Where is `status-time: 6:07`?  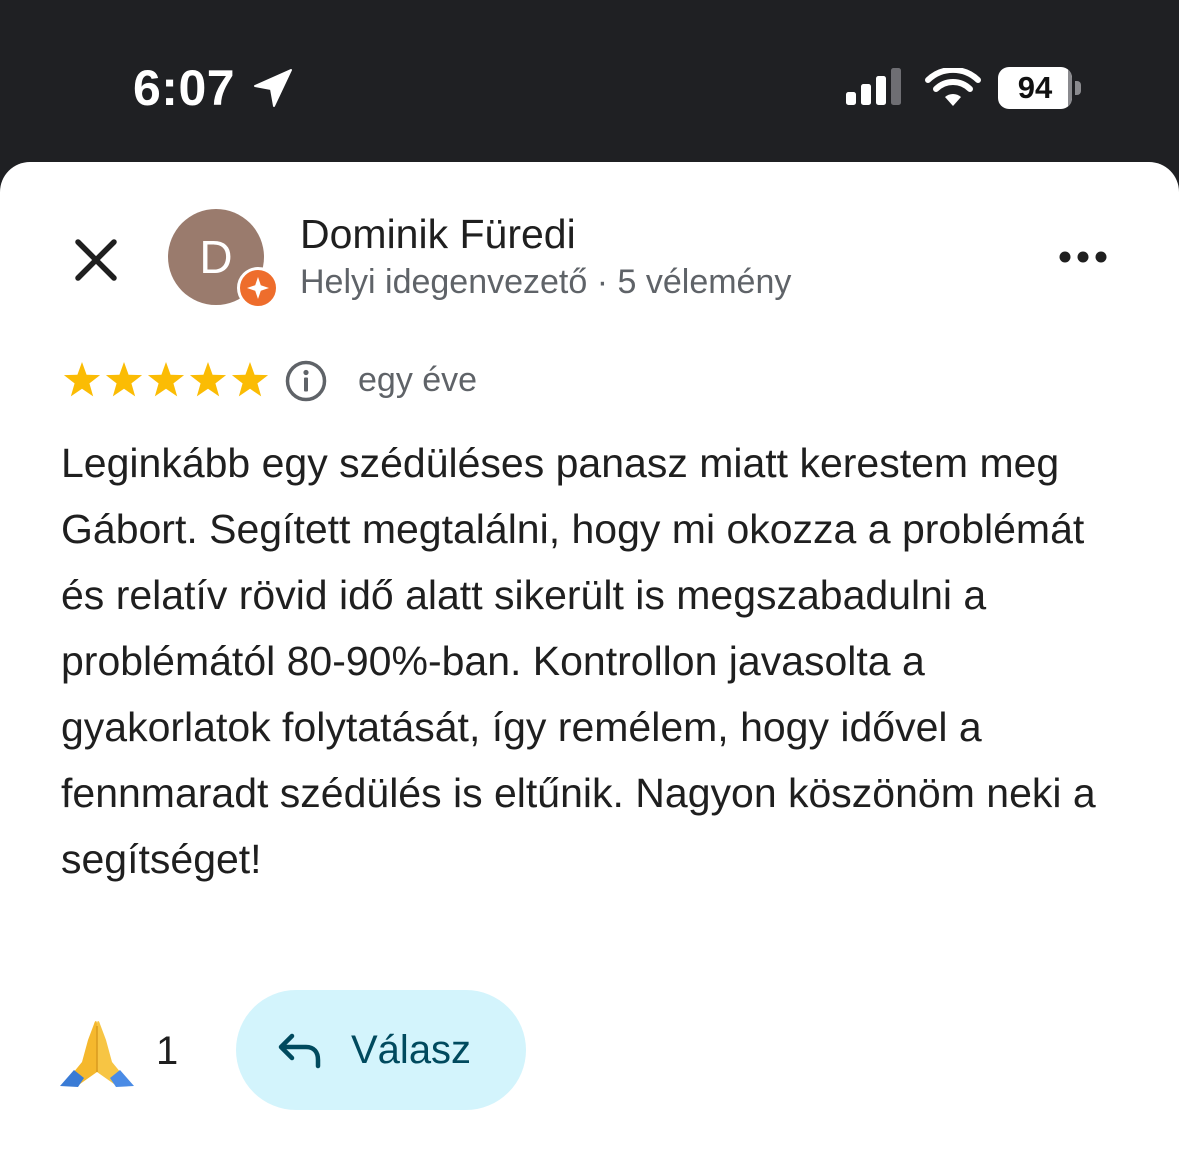
status-time: 6:07 is located at coordinates (184, 88).